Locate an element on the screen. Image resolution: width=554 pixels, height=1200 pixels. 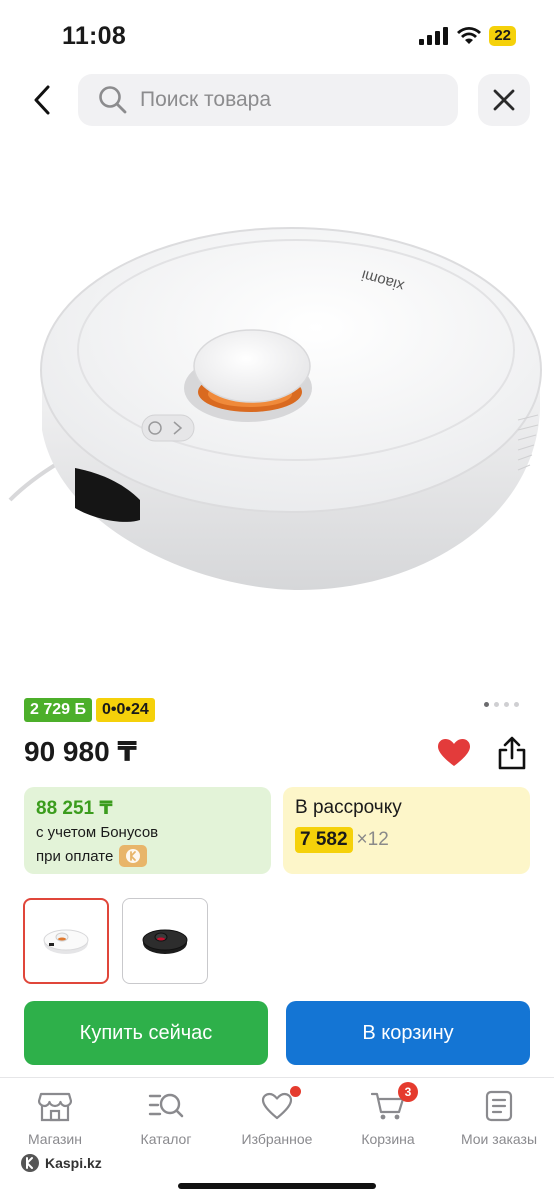
search-input: Поиск товара is located at coordinates (268, 100).